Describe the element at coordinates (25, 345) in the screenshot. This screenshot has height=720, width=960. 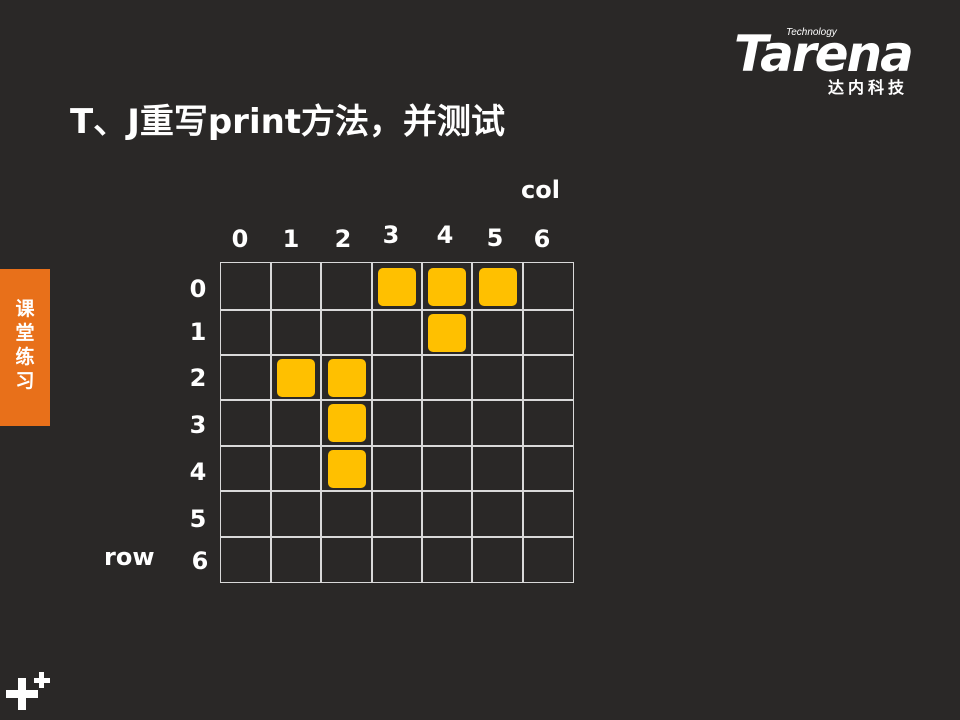
I see `side-tab-label: 课堂练习` at that location.